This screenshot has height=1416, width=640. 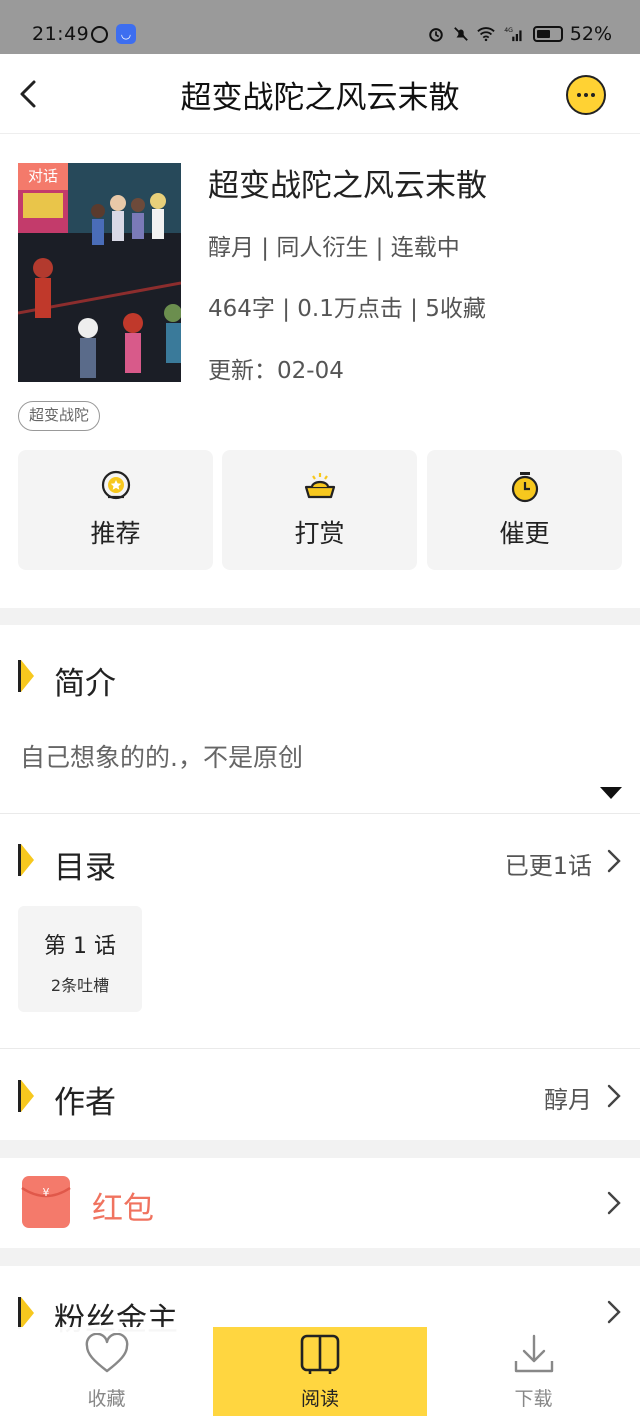 I want to click on timer-icon, so click(x=524, y=487).